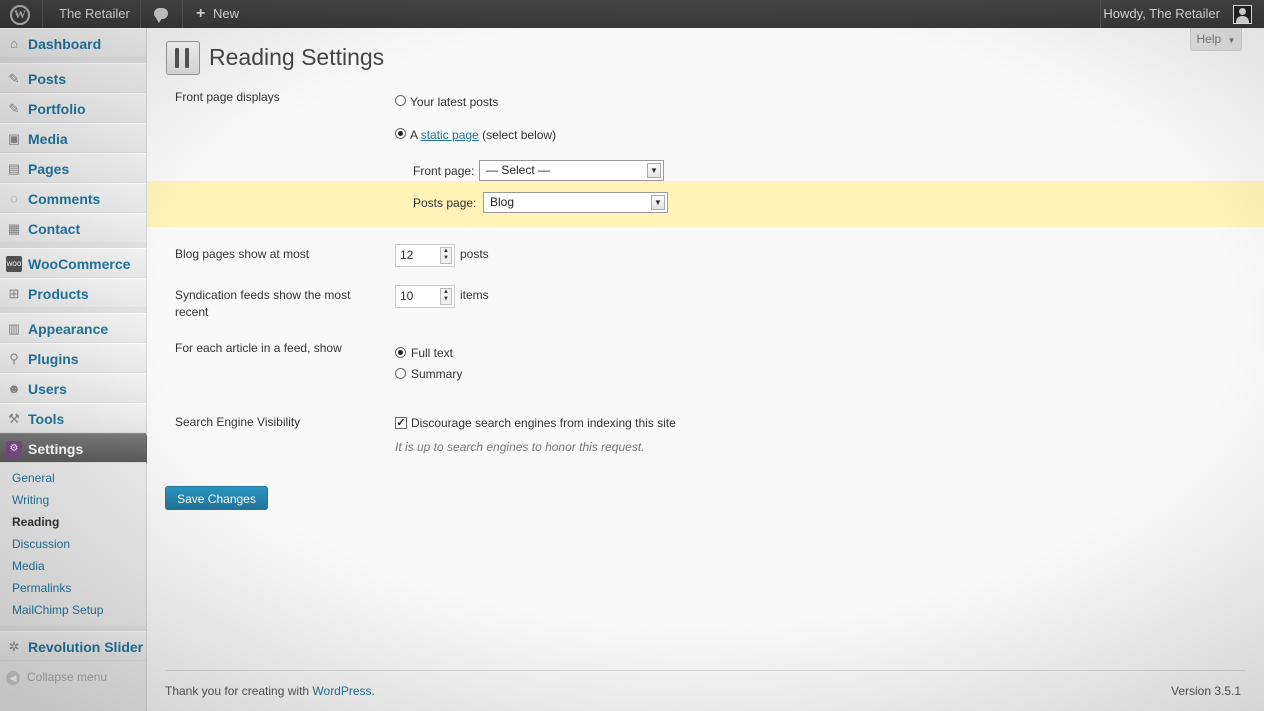  I want to click on help-tab: Help ▼, so click(1216, 39).